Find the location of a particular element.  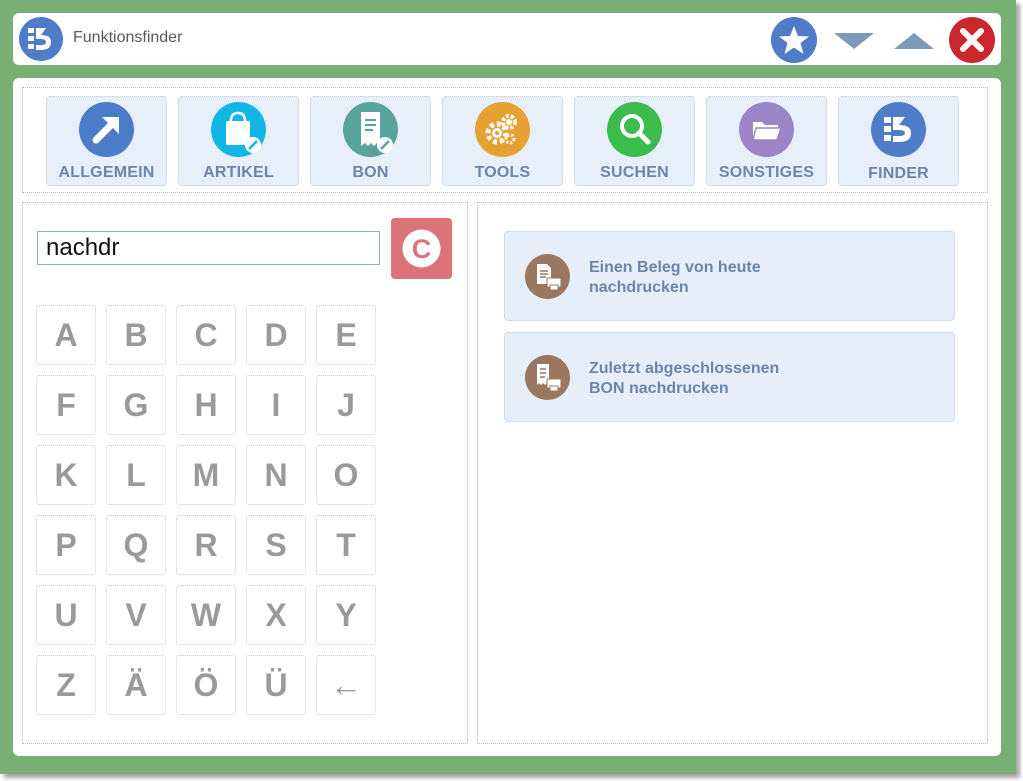

tab-allgemein: ALLGEMEIN is located at coordinates (106, 141).